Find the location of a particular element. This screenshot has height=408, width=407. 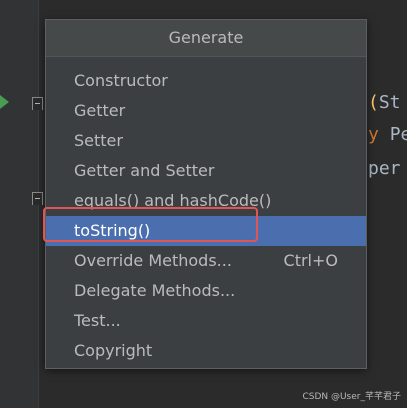

menu-item-constructor: Constructor is located at coordinates (206, 81).